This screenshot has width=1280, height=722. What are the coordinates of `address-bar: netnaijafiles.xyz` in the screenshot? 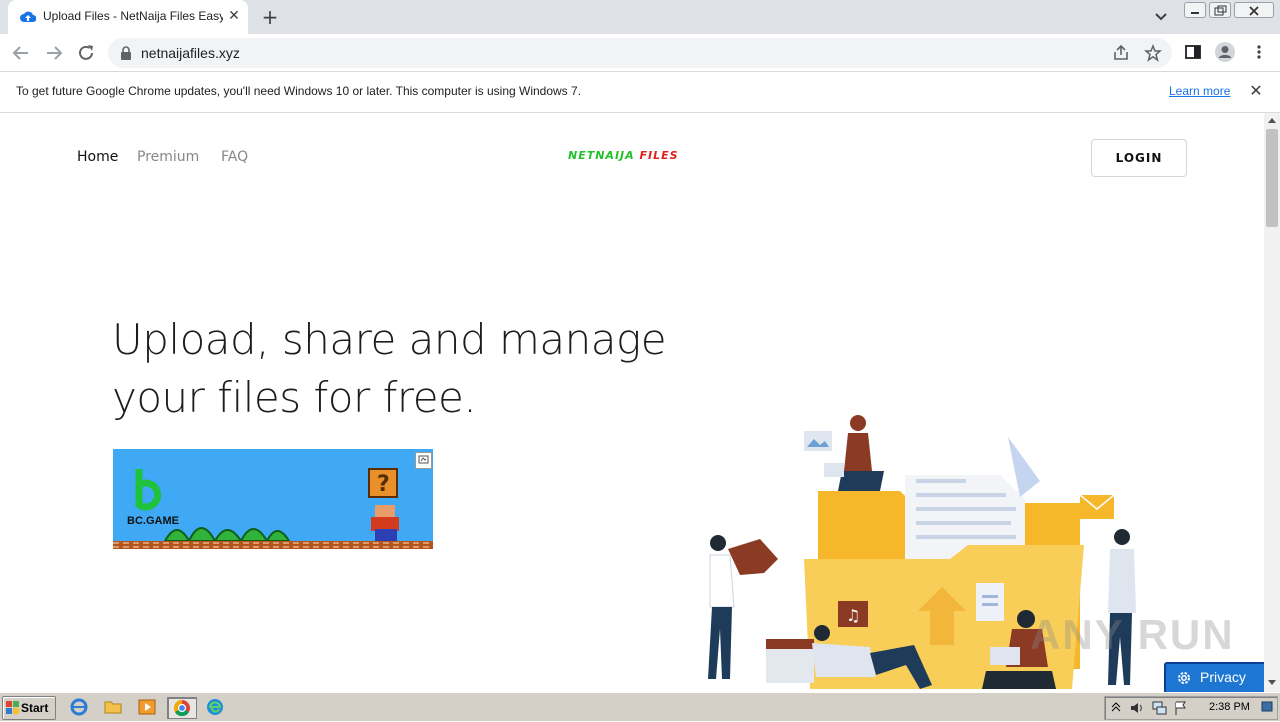 It's located at (640, 53).